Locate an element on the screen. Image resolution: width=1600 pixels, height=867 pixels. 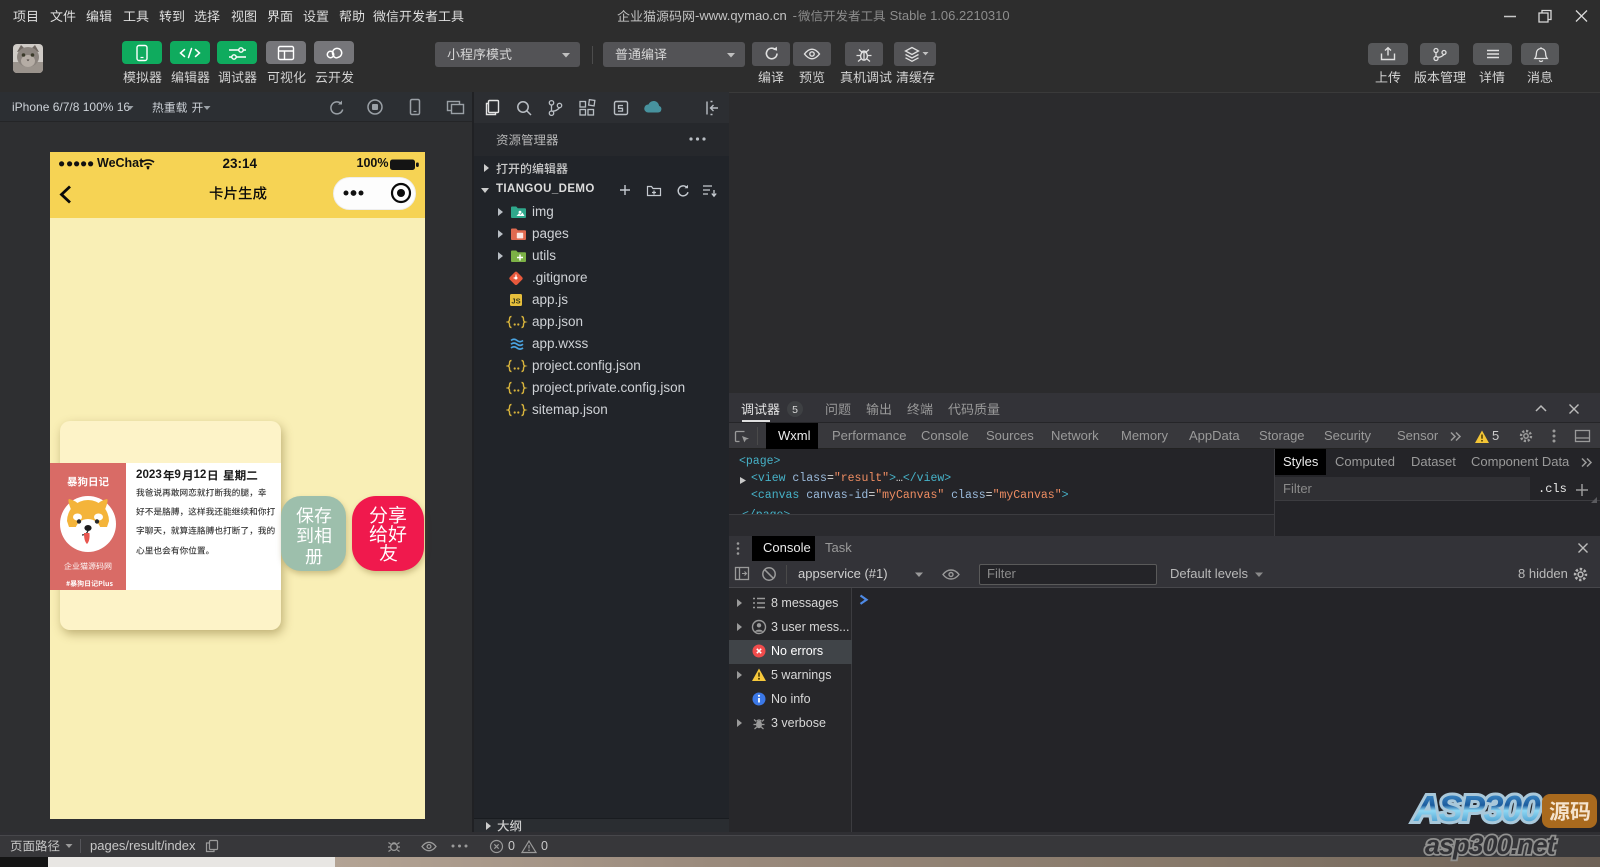
svg-text: 5 is located at coordinates (795, 410).